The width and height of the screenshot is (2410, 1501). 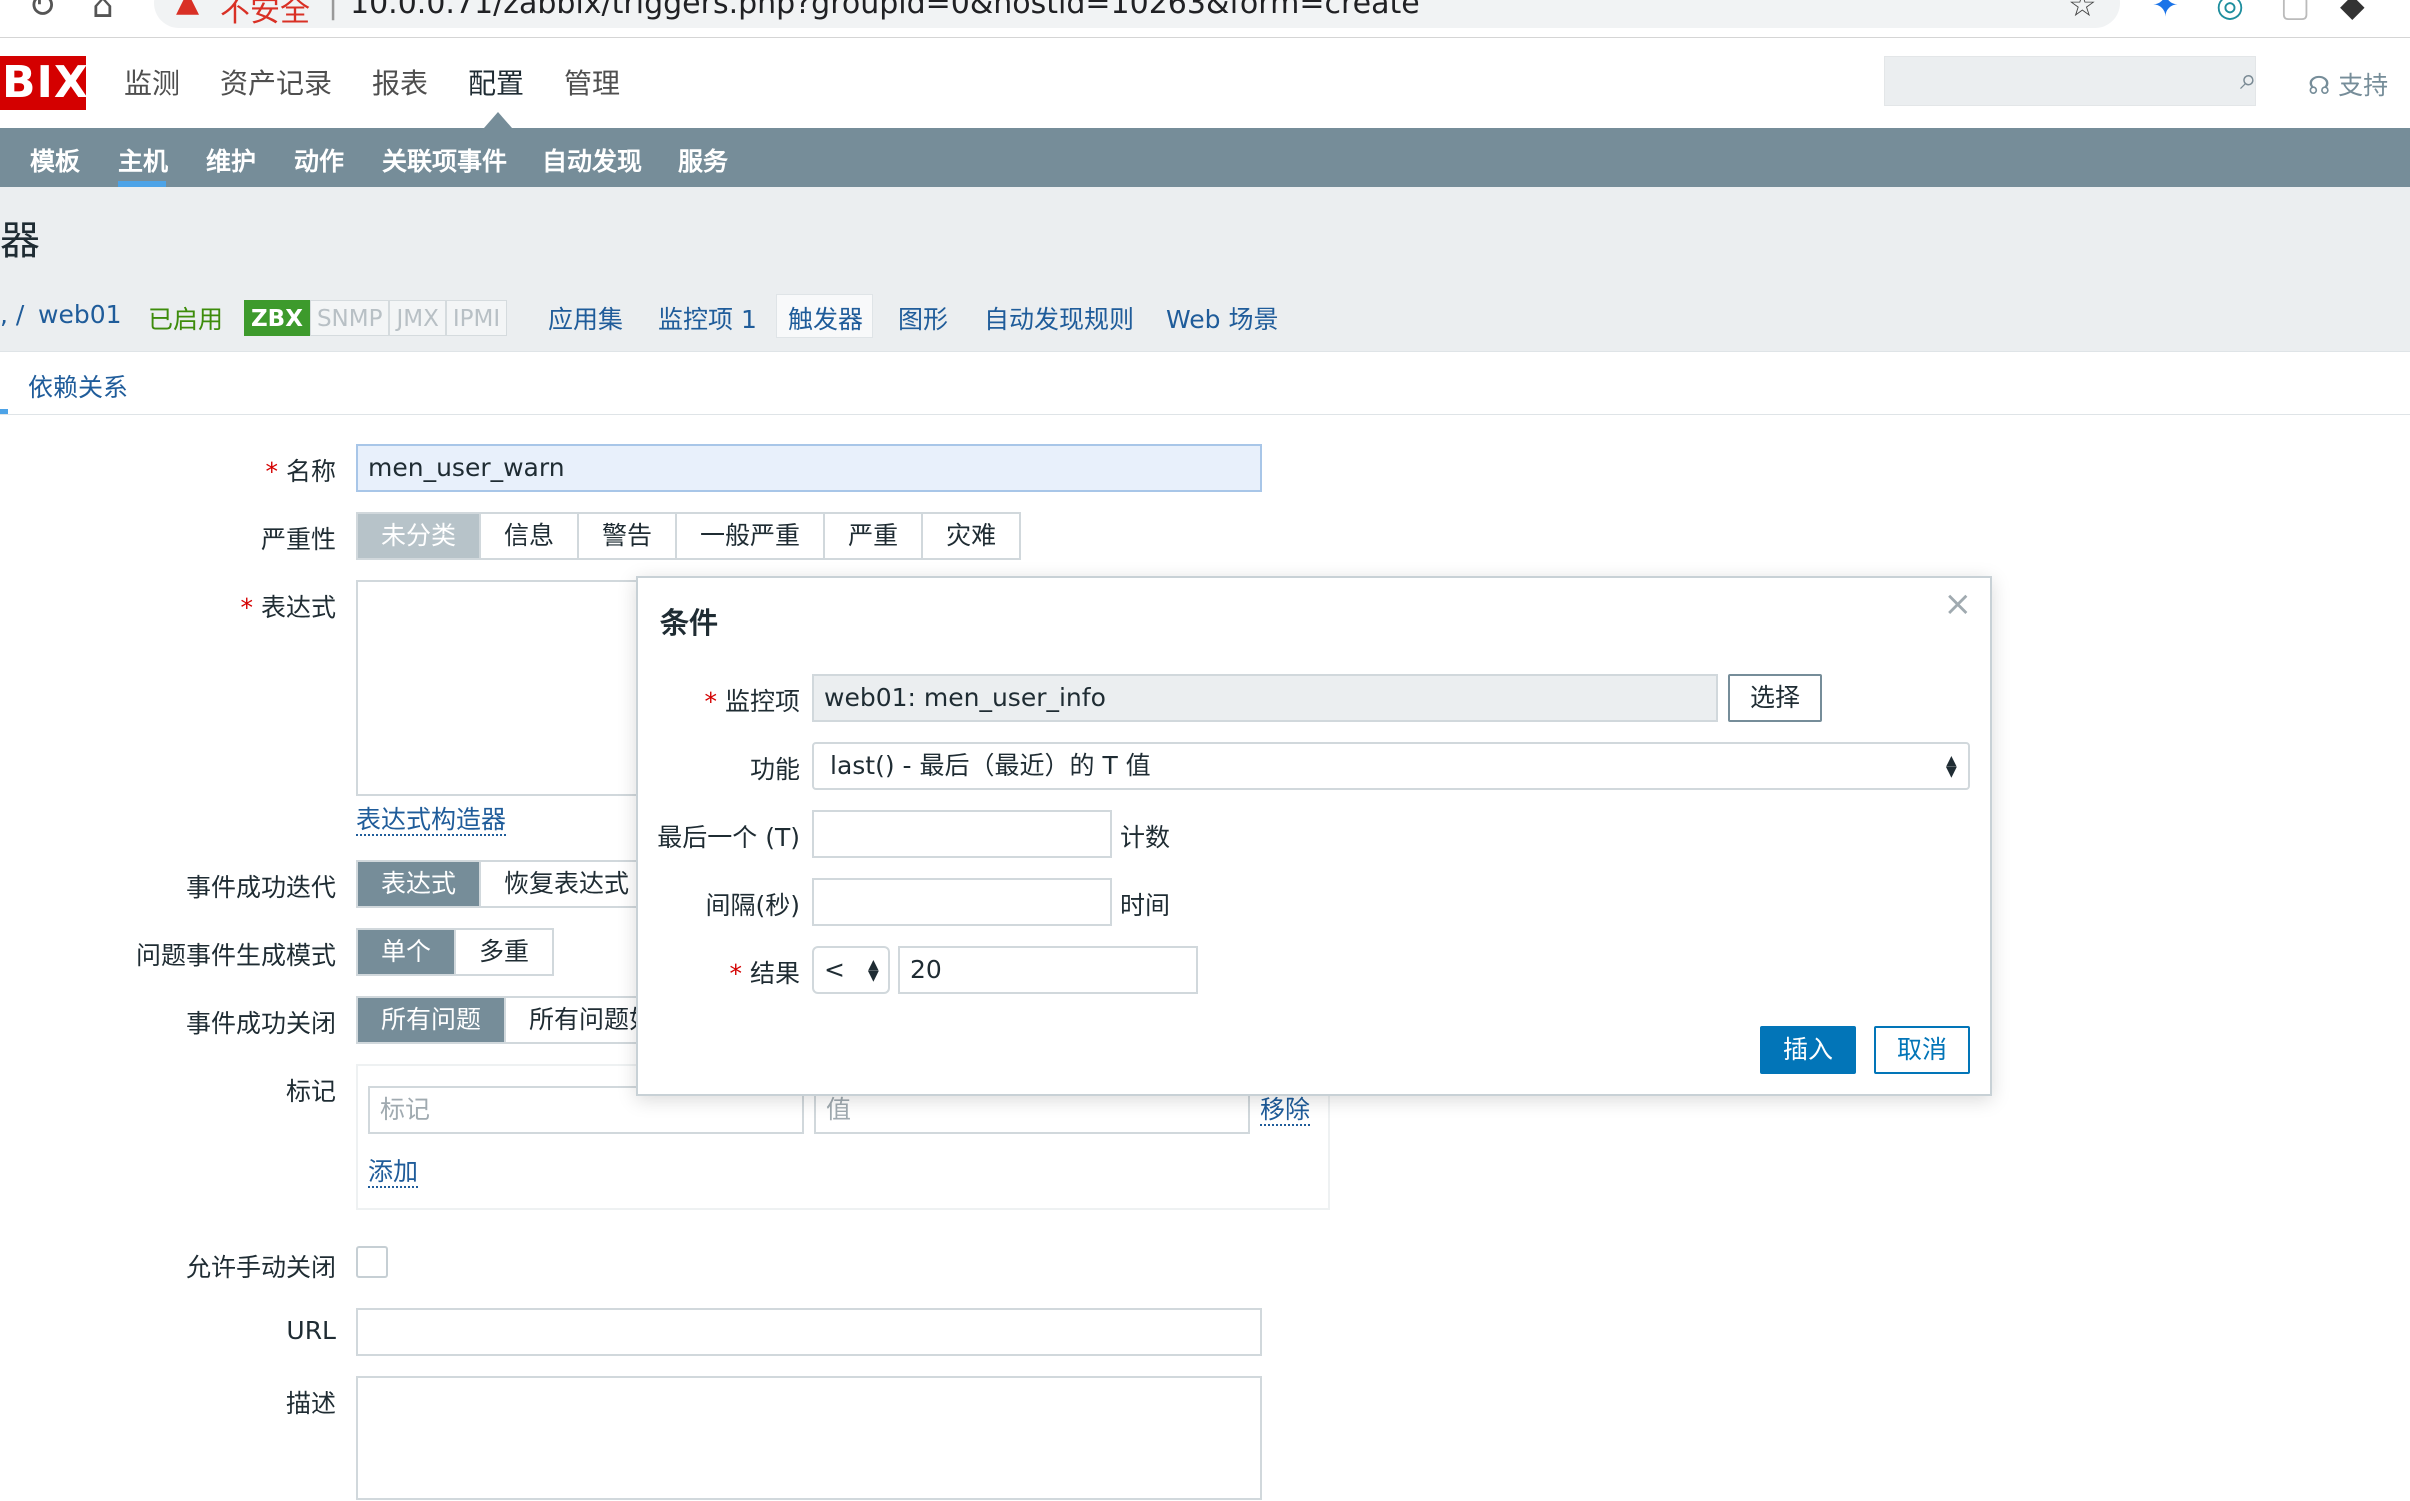 What do you see at coordinates (567, 884) in the screenshot?
I see `ok-event-recovery-expression: 恢复表达式` at bounding box center [567, 884].